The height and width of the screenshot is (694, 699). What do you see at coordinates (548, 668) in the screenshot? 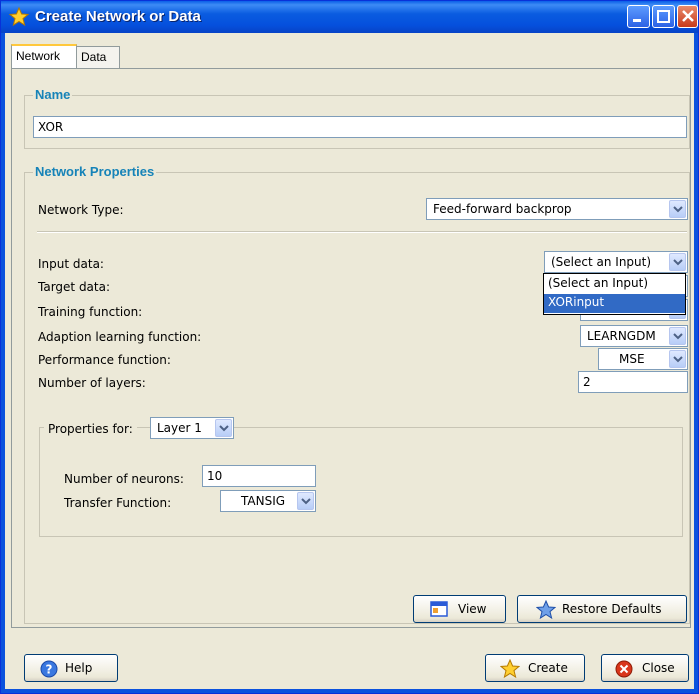
I see `create-button-label: Create` at bounding box center [548, 668].